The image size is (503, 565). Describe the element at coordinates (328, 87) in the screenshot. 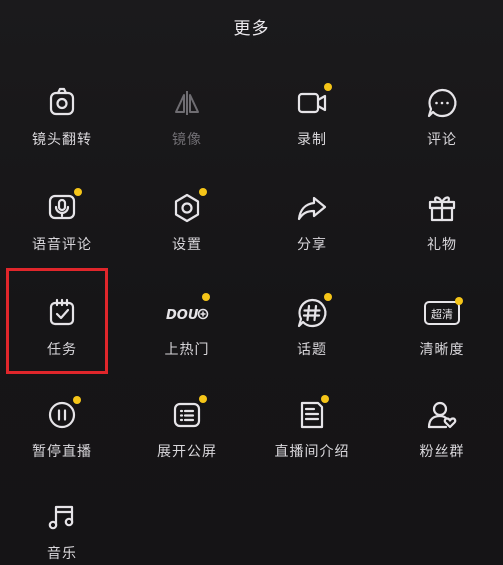

I see `record-new-dot` at that location.